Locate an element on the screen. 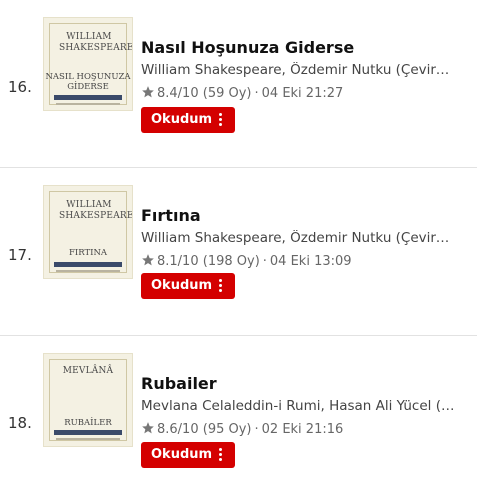  cover-title-line-1: NASIL HOŞUNUZA is located at coordinates (88, 77).